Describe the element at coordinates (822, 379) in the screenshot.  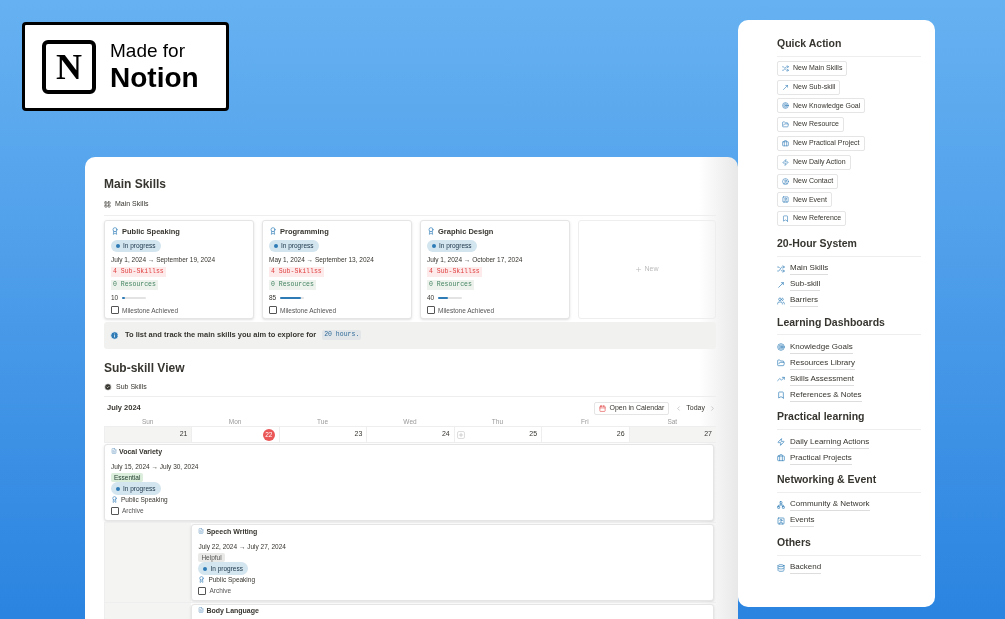
I see `sidebar-link: Skills Assessment` at that location.